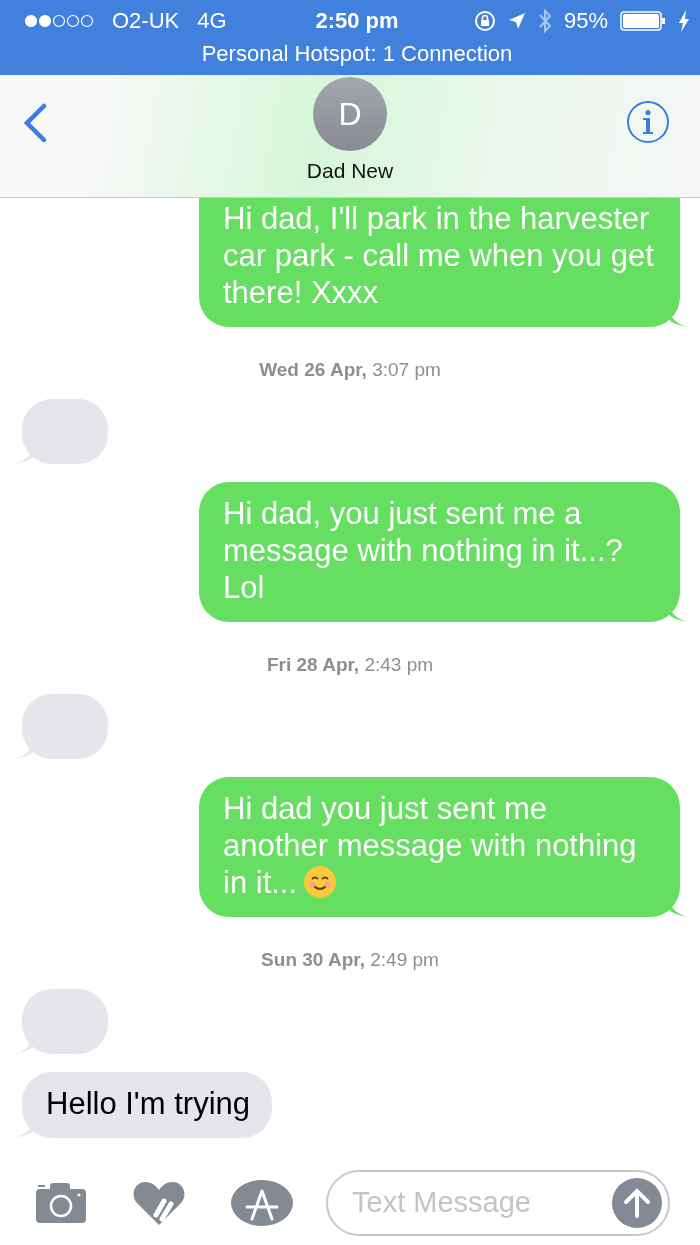 This screenshot has height=1245, width=700. Describe the element at coordinates (498, 1202) in the screenshot. I see `message-input-field: Text Message` at that location.